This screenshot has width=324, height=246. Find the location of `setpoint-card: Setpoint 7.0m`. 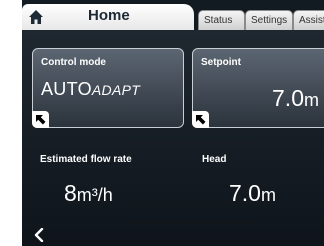

setpoint-card: Setpoint 7.0m is located at coordinates (258, 88).